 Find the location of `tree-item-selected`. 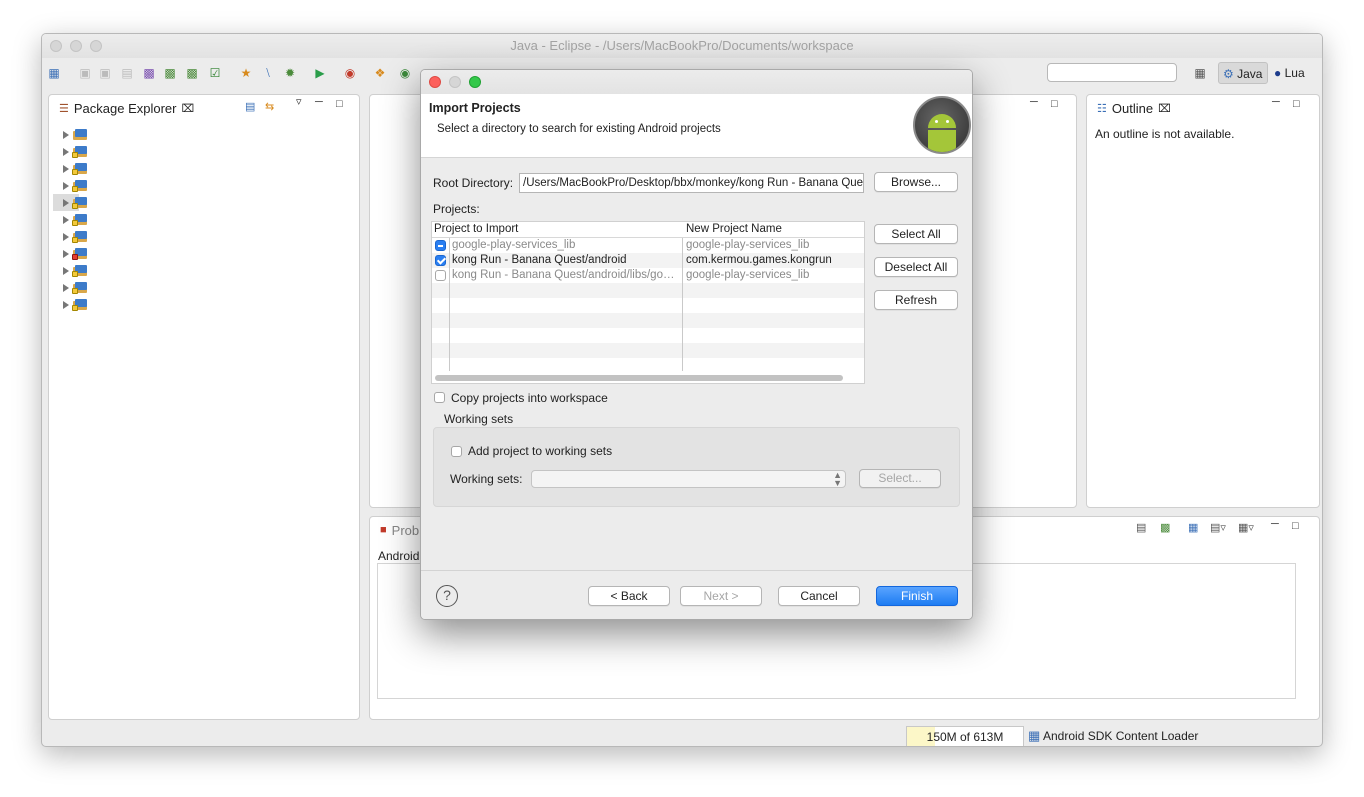

tree-item-selected is located at coordinates (70, 202).